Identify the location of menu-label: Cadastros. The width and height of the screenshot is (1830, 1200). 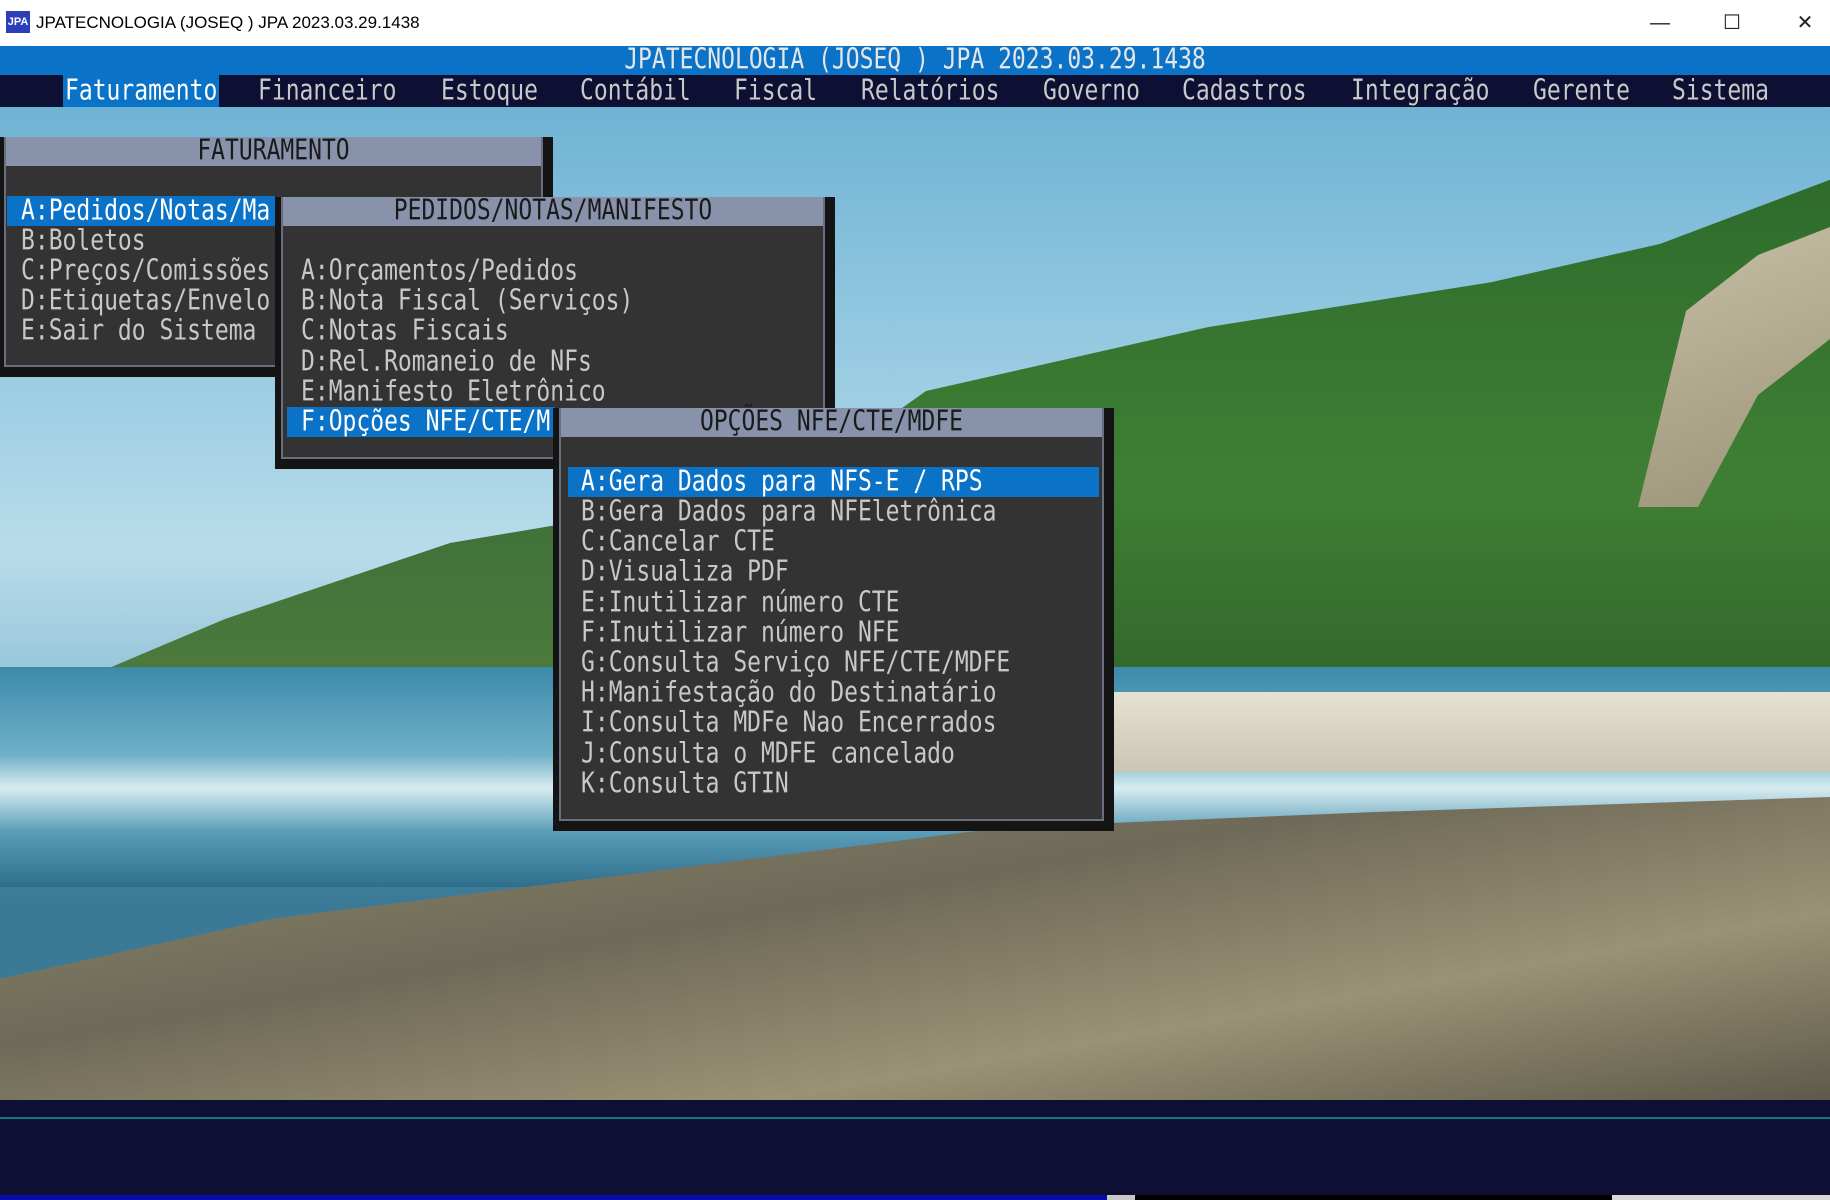
(1244, 91).